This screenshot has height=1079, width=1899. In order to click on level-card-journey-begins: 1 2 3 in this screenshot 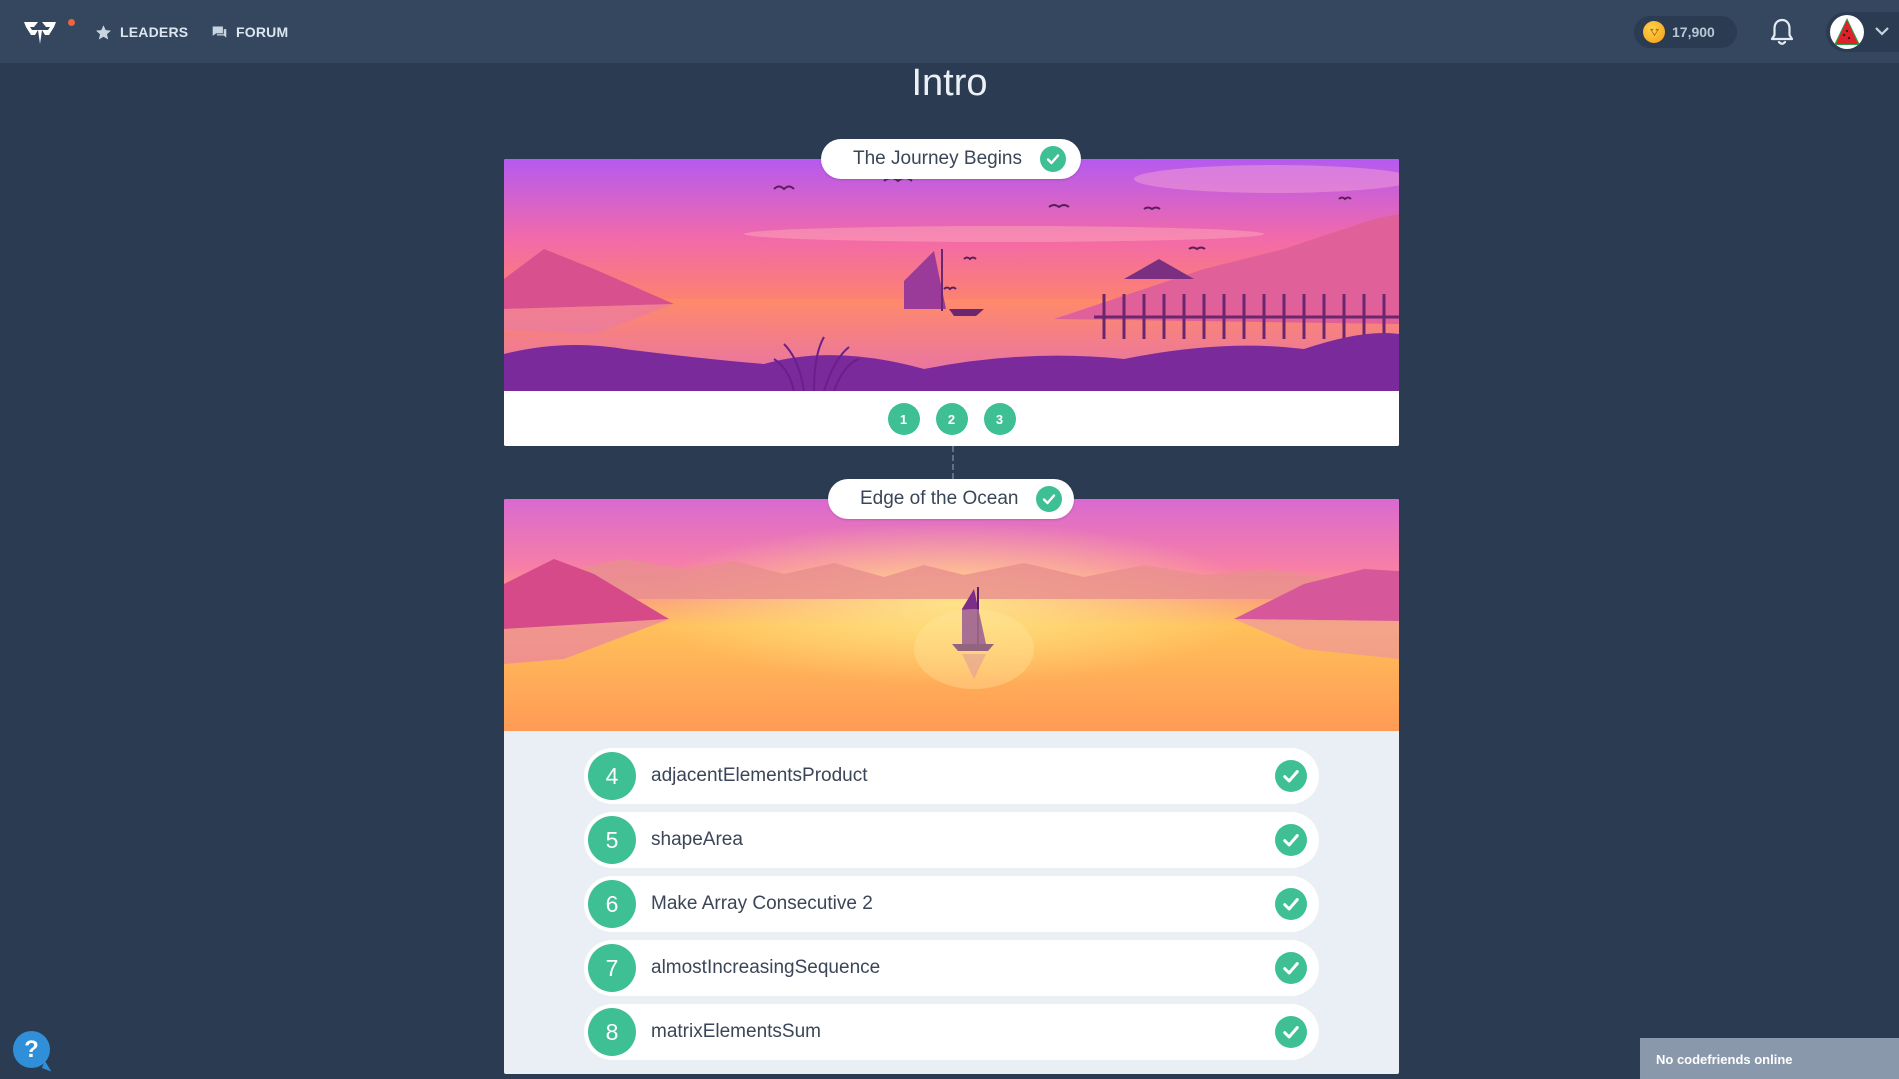, I will do `click(951, 302)`.